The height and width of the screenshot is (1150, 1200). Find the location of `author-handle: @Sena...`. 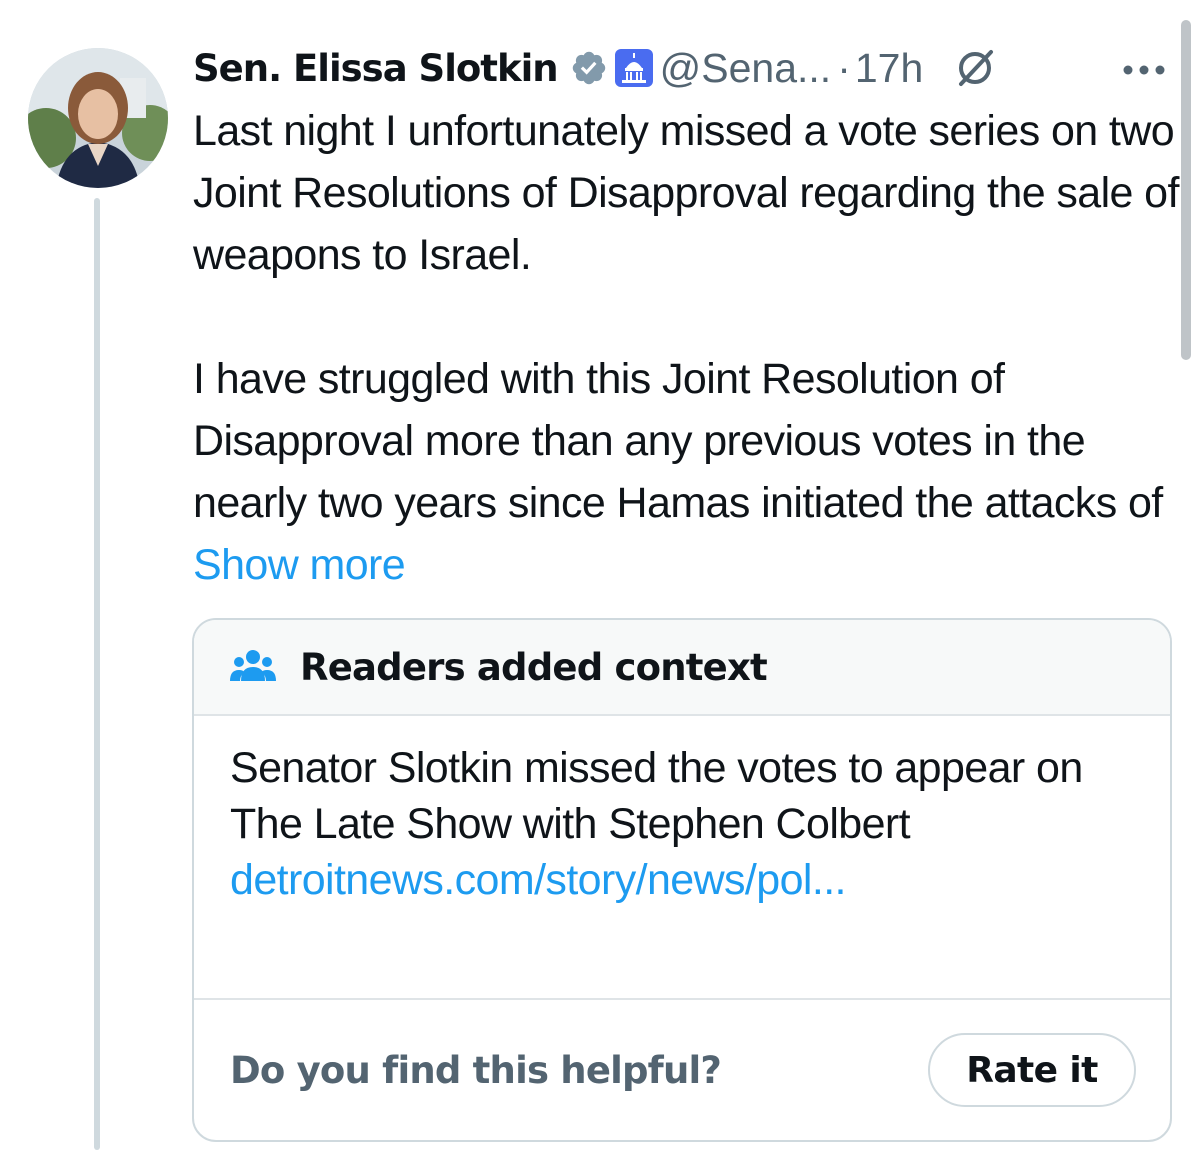

author-handle: @Sena... is located at coordinates (746, 68).